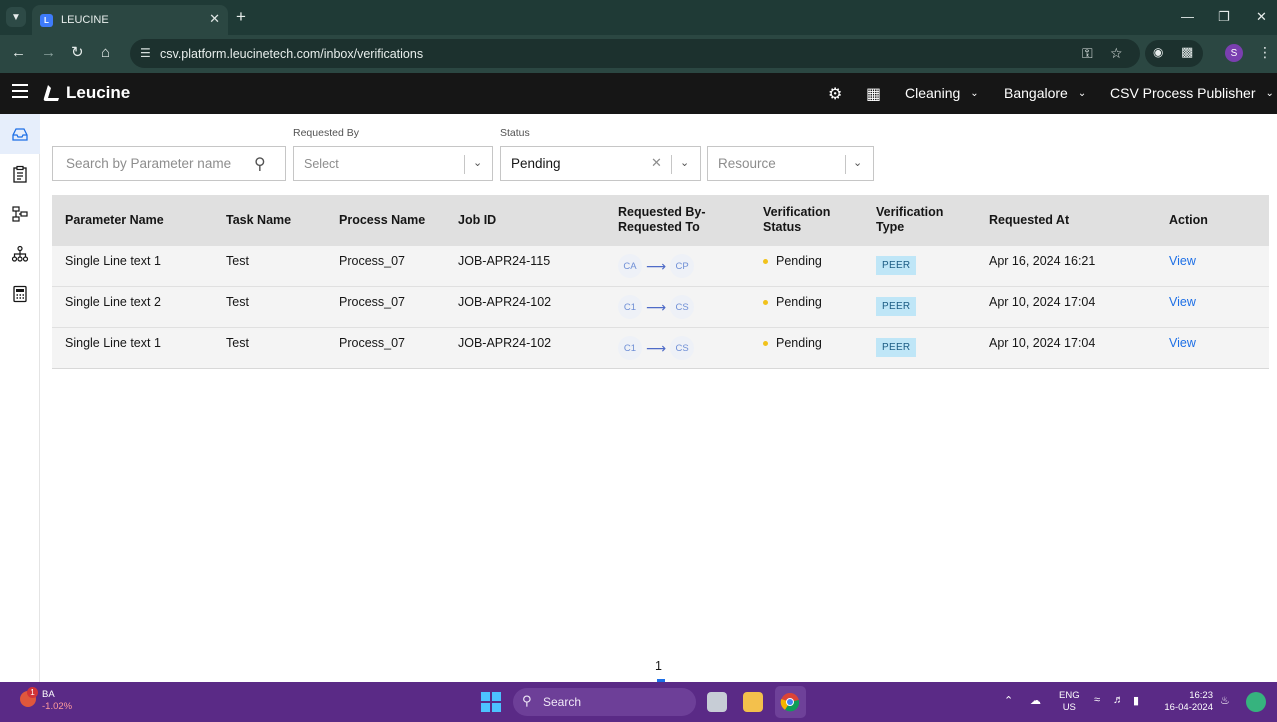 This screenshot has height=722, width=1277. I want to click on col-parameter-name: Parameter Name, so click(114, 219).